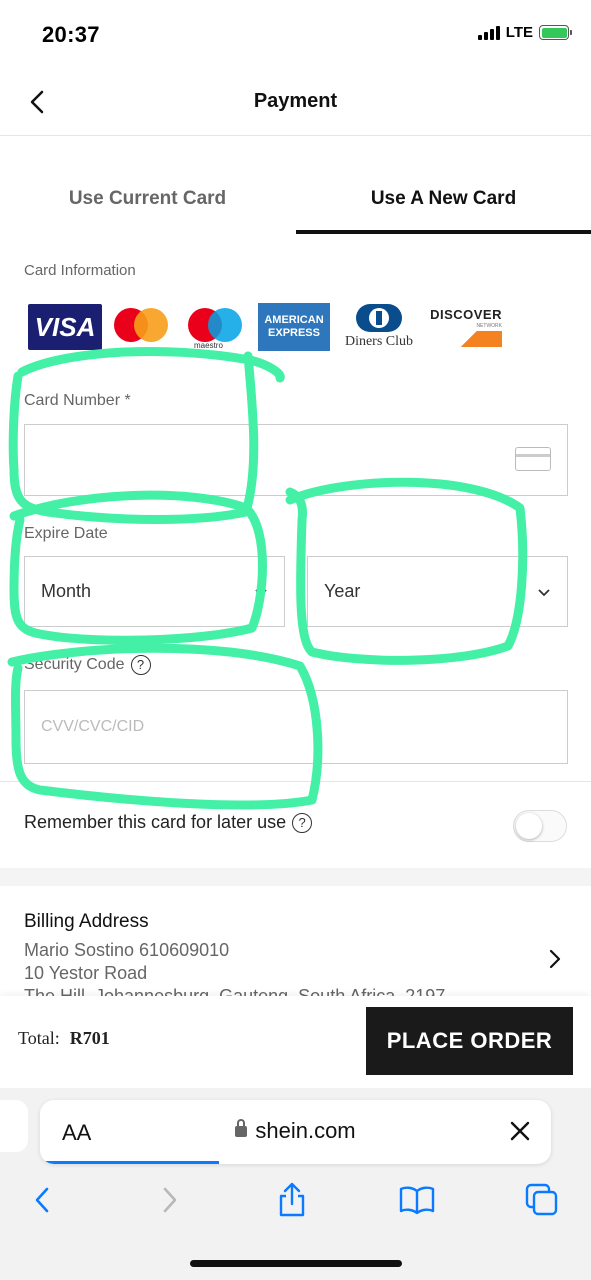 This screenshot has height=1280, width=591. I want to click on month-select: Month, so click(154, 591).